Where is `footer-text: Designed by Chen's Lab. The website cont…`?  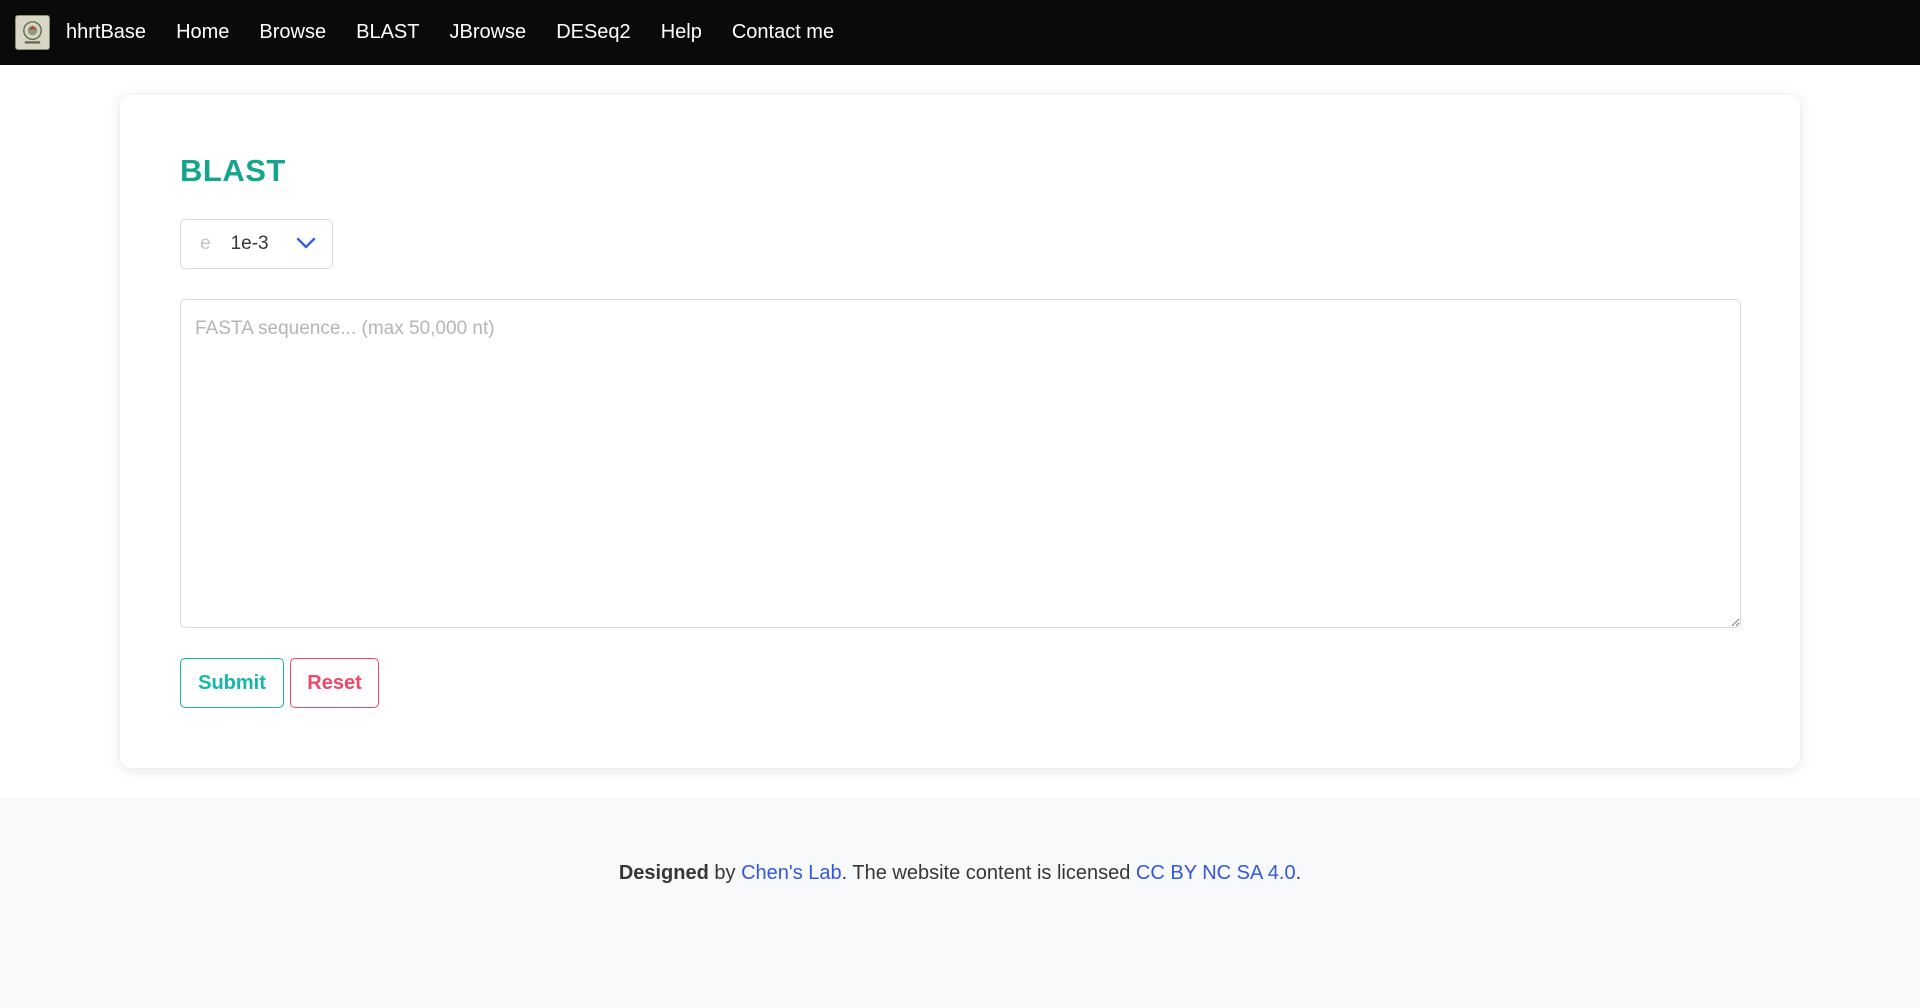 footer-text: Designed by Chen's Lab. The website cont… is located at coordinates (960, 935).